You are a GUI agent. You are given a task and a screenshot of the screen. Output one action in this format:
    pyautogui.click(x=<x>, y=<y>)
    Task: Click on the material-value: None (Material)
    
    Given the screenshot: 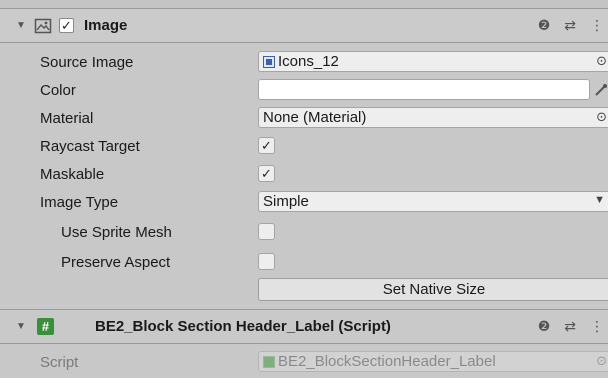 What is the action you would take?
    pyautogui.click(x=315, y=117)
    